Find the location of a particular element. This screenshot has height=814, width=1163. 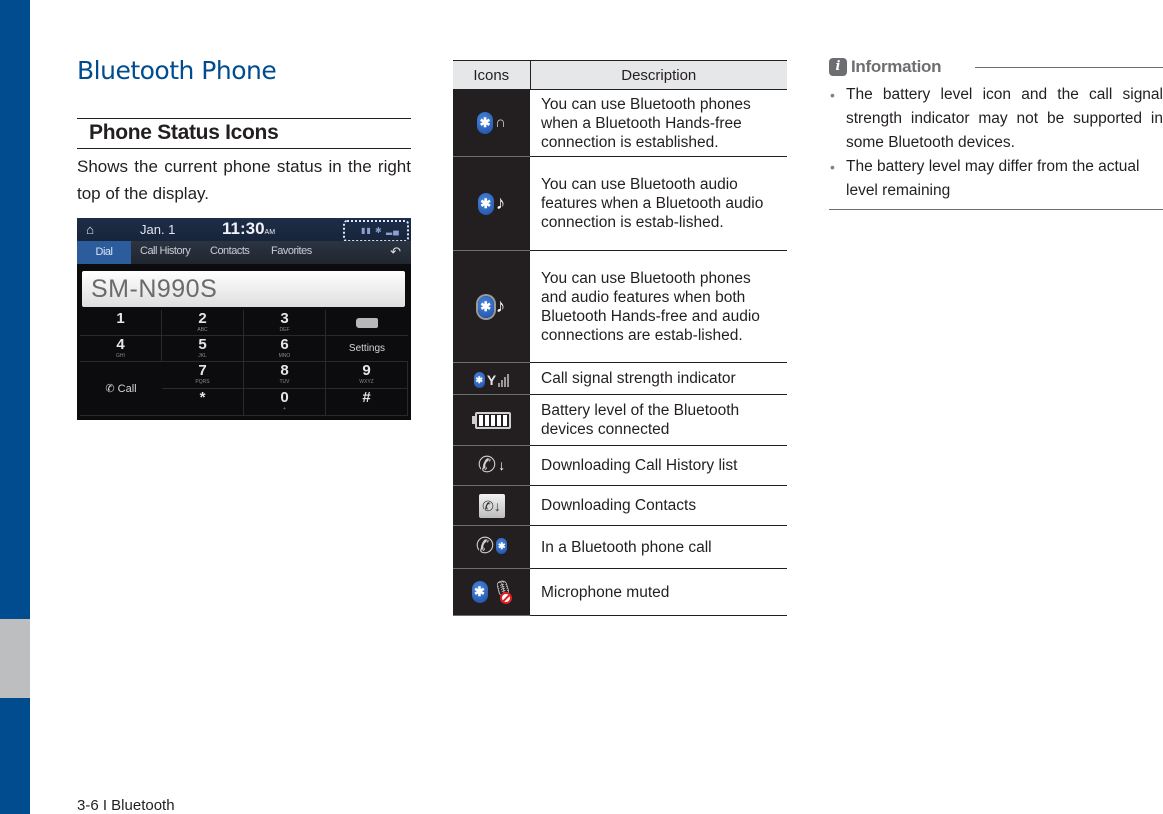

bluetooth-handsfree-icon: ✱ ∩ is located at coordinates (491, 123).